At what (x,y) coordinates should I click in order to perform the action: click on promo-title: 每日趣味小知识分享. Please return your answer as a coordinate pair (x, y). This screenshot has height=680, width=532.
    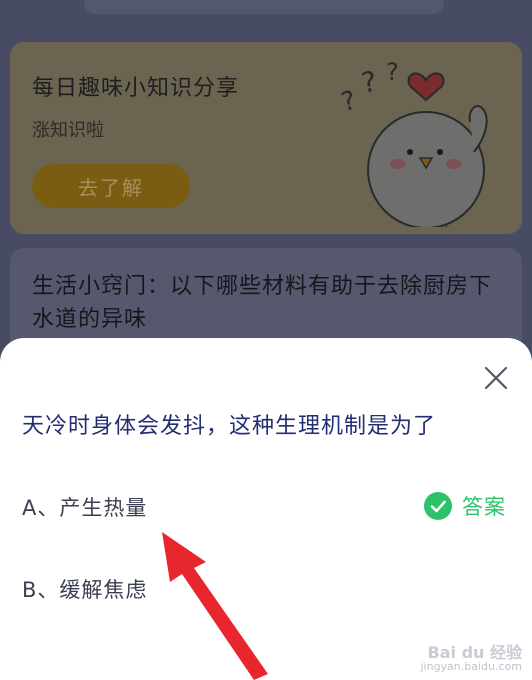
    Looking at the image, I should click on (136, 88).